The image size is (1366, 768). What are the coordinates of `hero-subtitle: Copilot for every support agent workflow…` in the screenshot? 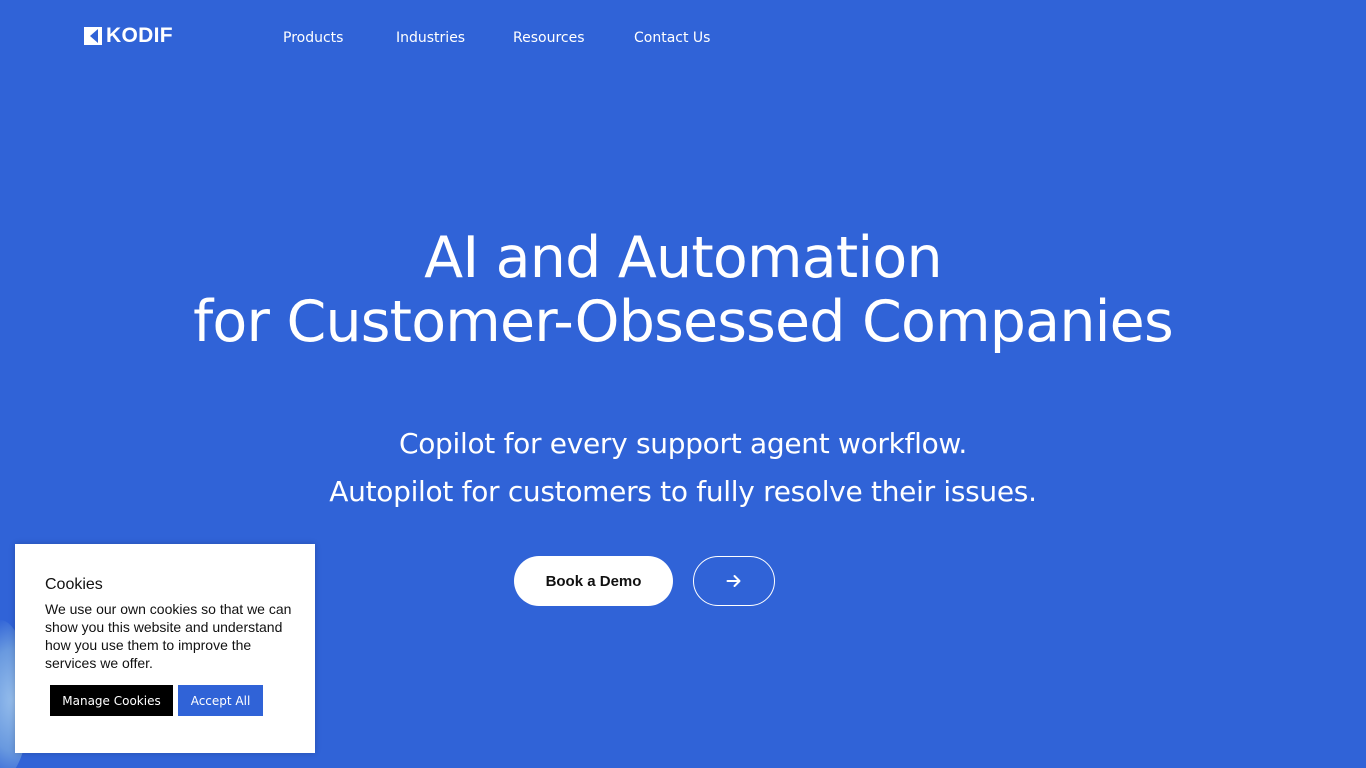 It's located at (683, 468).